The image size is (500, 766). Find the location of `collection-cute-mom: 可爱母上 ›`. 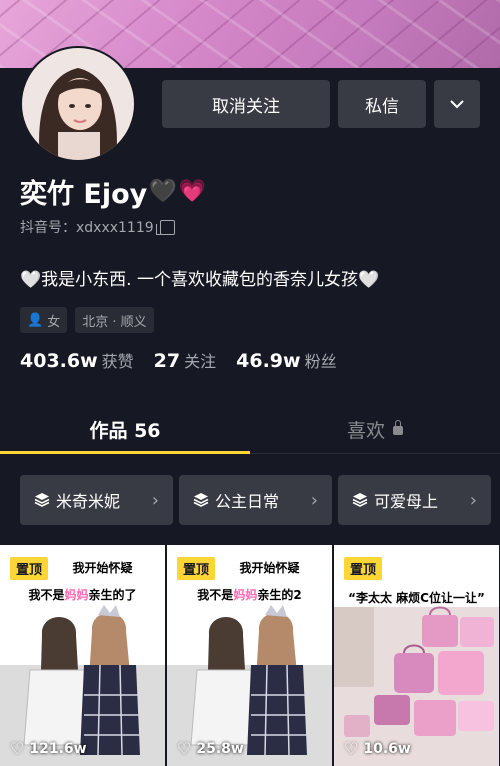

collection-cute-mom: 可爱母上 › is located at coordinates (414, 500).